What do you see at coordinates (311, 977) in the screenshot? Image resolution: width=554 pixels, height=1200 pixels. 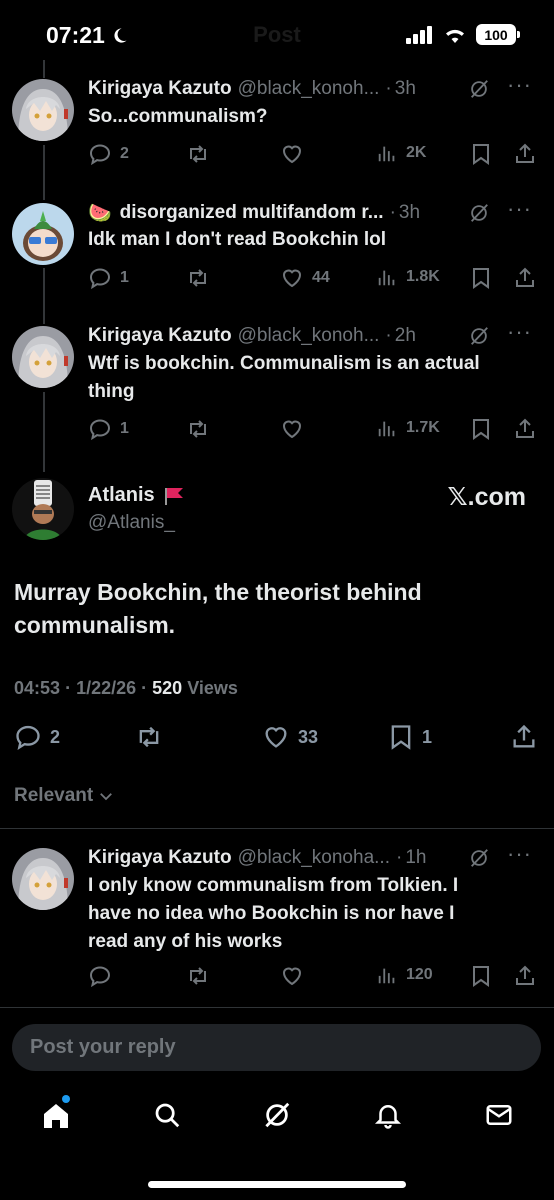 I see `post-actions: 120` at bounding box center [311, 977].